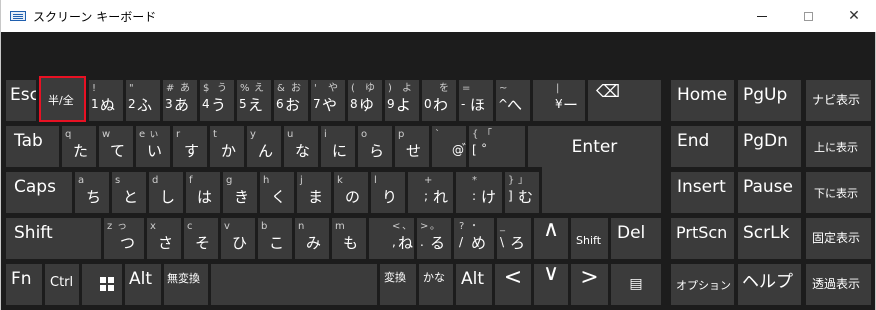 The height and width of the screenshot is (310, 876). I want to click on menu-icon: ▤, so click(636, 284).